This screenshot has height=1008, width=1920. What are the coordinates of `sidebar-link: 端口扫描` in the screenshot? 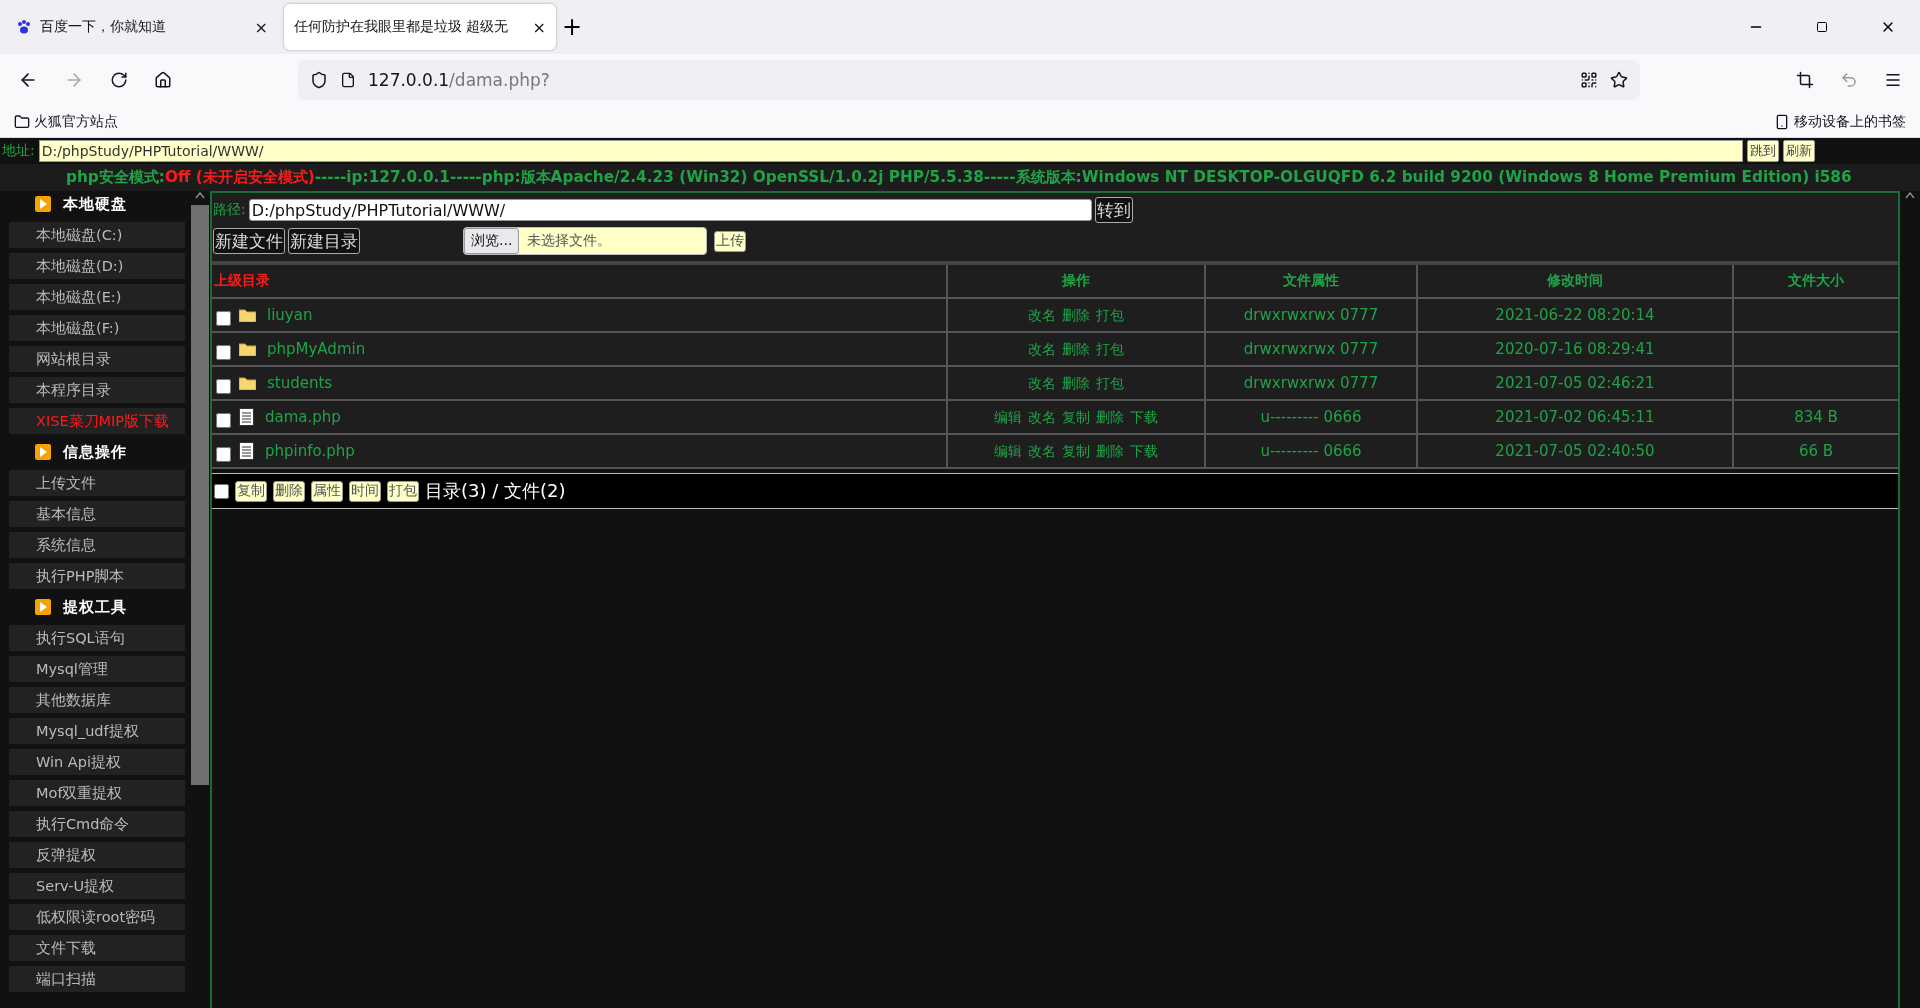 It's located at (97, 979).